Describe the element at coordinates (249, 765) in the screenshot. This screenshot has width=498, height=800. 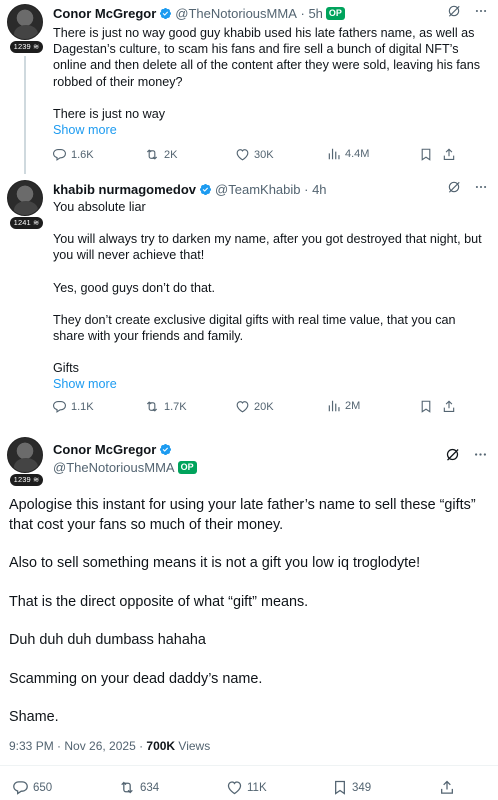
I see `divider` at that location.